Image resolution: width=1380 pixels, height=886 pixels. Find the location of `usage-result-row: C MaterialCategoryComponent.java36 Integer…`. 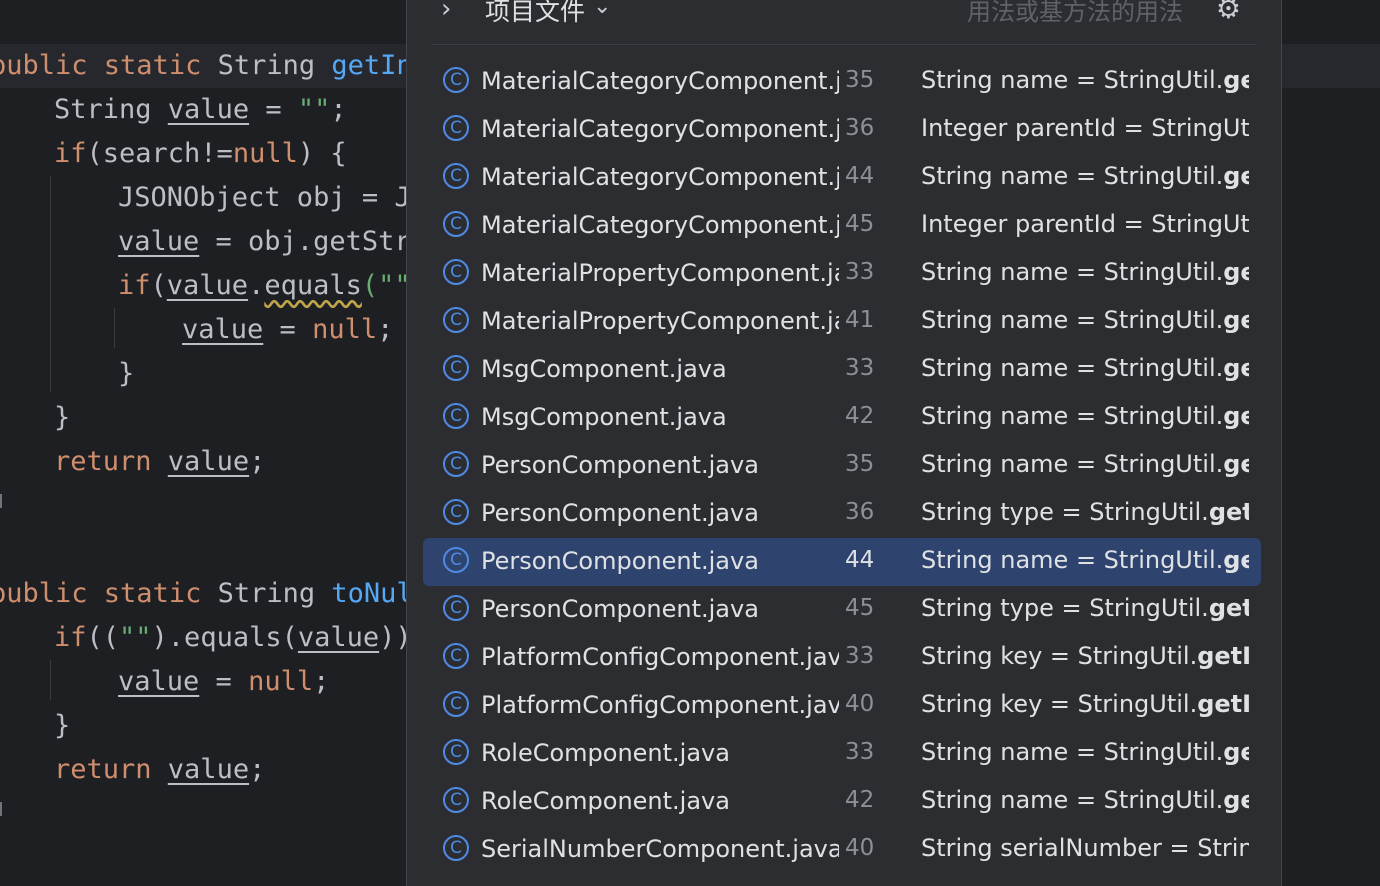

usage-result-row: C MaterialCategoryComponent.java36 Integer… is located at coordinates (842, 130).